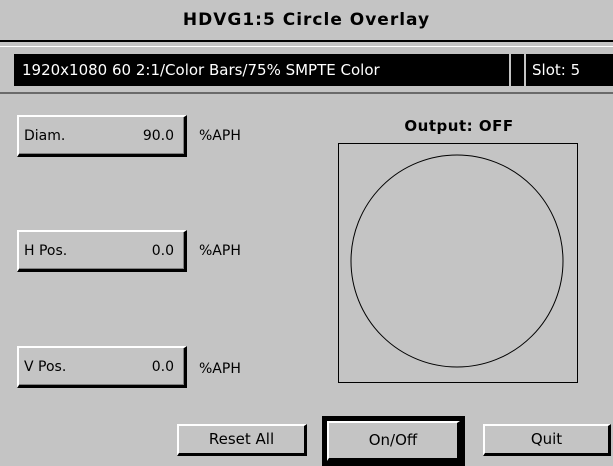  What do you see at coordinates (220, 136) in the screenshot?
I see `diameter-unit: %APH` at bounding box center [220, 136].